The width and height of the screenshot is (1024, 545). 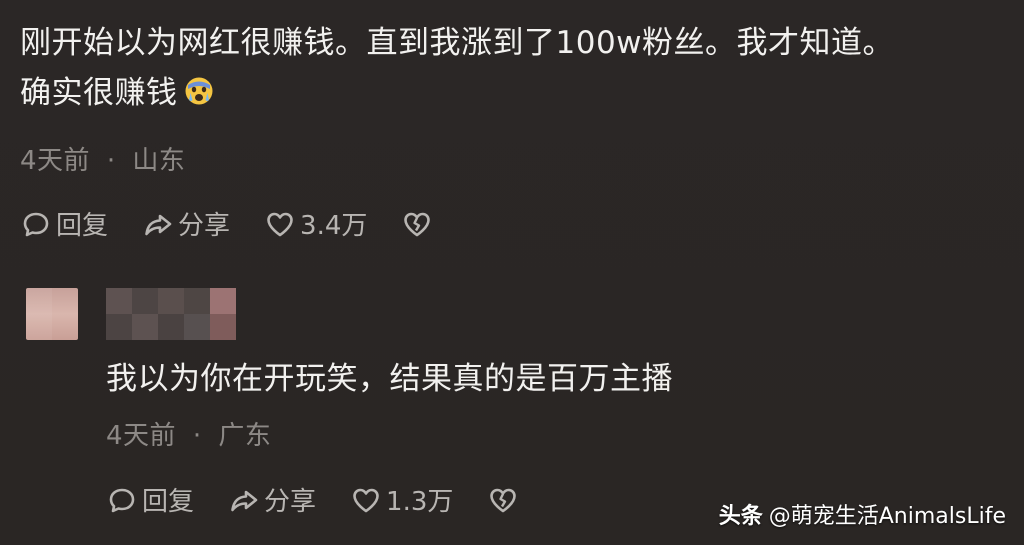 I want to click on comment-1-line-2: 确实很赚钱, so click(x=457, y=93).